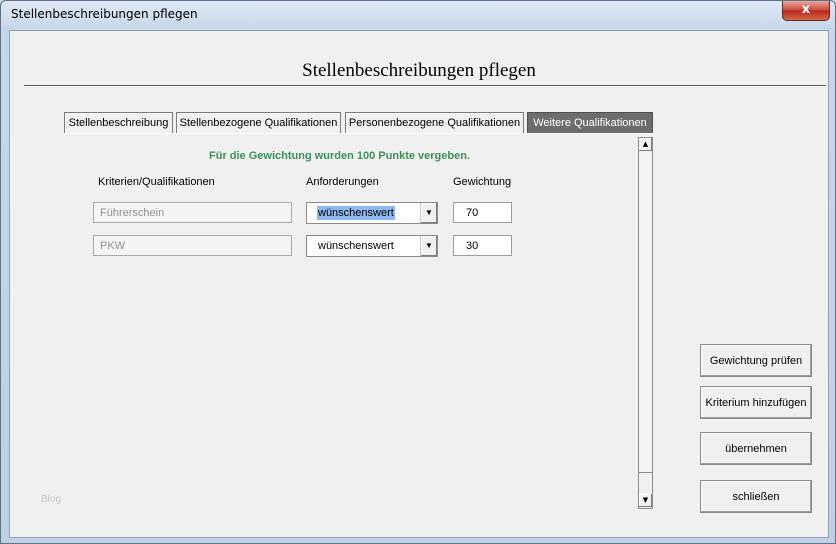 Image resolution: width=836 pixels, height=544 pixels. Describe the element at coordinates (192, 212) in the screenshot. I see `criterion-field: Führerschein` at that location.